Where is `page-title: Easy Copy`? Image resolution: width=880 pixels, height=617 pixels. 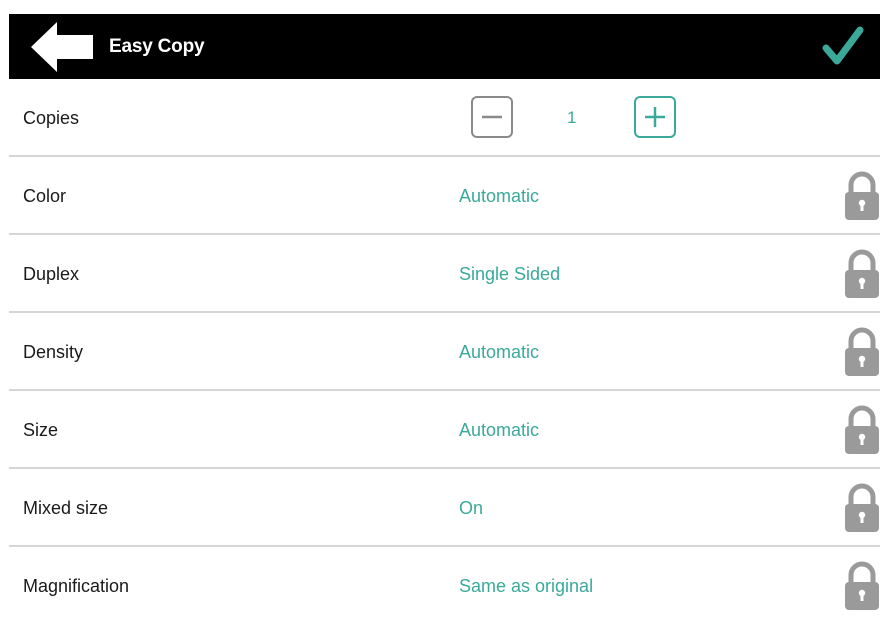
page-title: Easy Copy is located at coordinates (157, 46).